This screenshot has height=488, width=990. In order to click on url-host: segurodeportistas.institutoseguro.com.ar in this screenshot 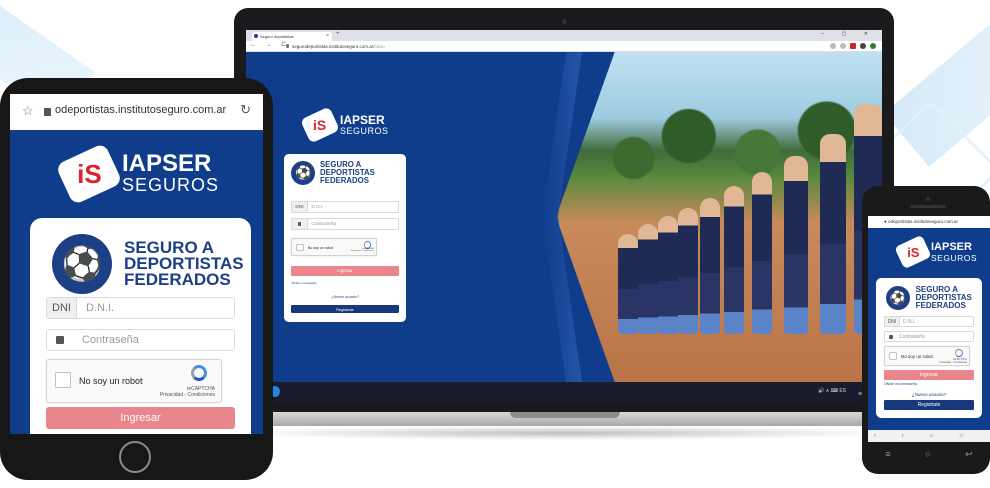, I will do `click(333, 46)`.